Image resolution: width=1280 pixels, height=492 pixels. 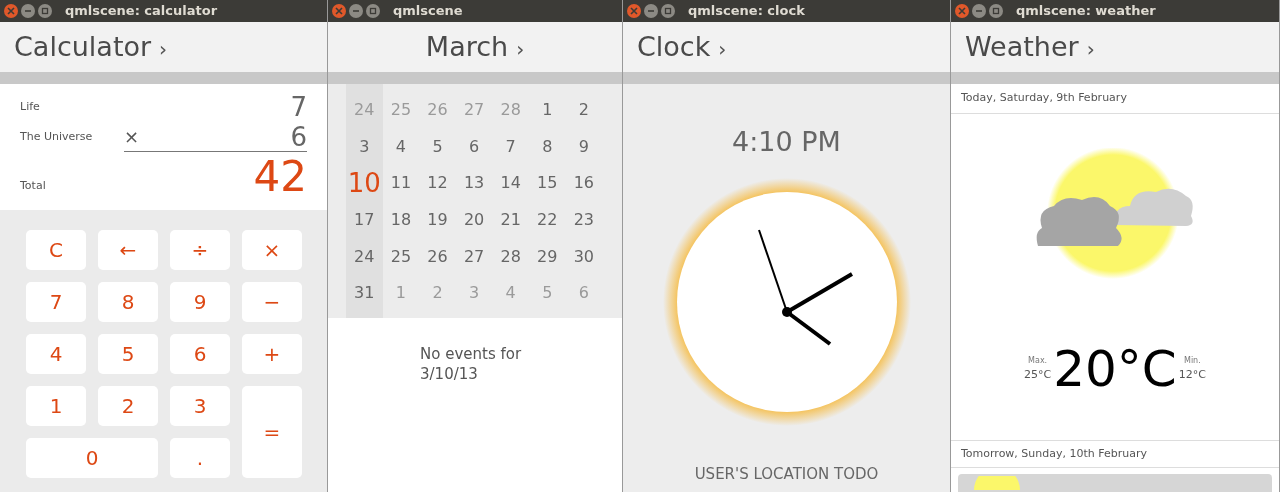 What do you see at coordinates (200, 458) in the screenshot?
I see `key-button: .` at bounding box center [200, 458].